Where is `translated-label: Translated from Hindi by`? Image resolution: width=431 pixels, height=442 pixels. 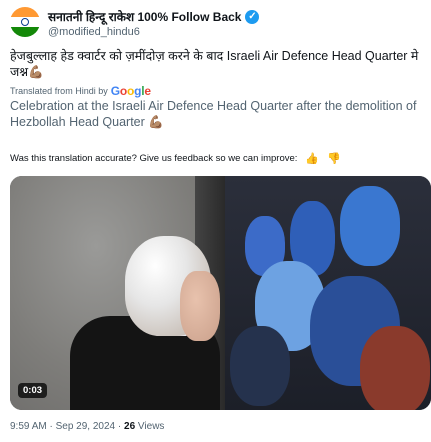
translated-label: Translated from Hindi by is located at coordinates (59, 91).